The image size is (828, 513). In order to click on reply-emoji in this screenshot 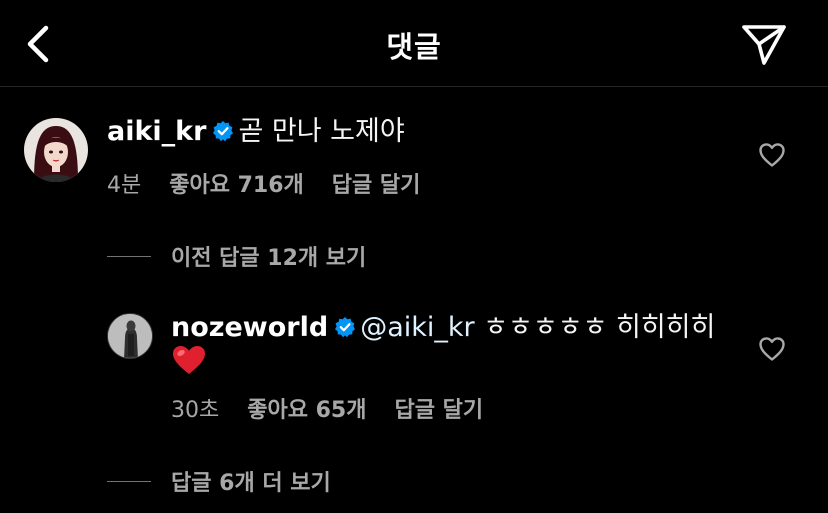, I will do `click(189, 363)`.